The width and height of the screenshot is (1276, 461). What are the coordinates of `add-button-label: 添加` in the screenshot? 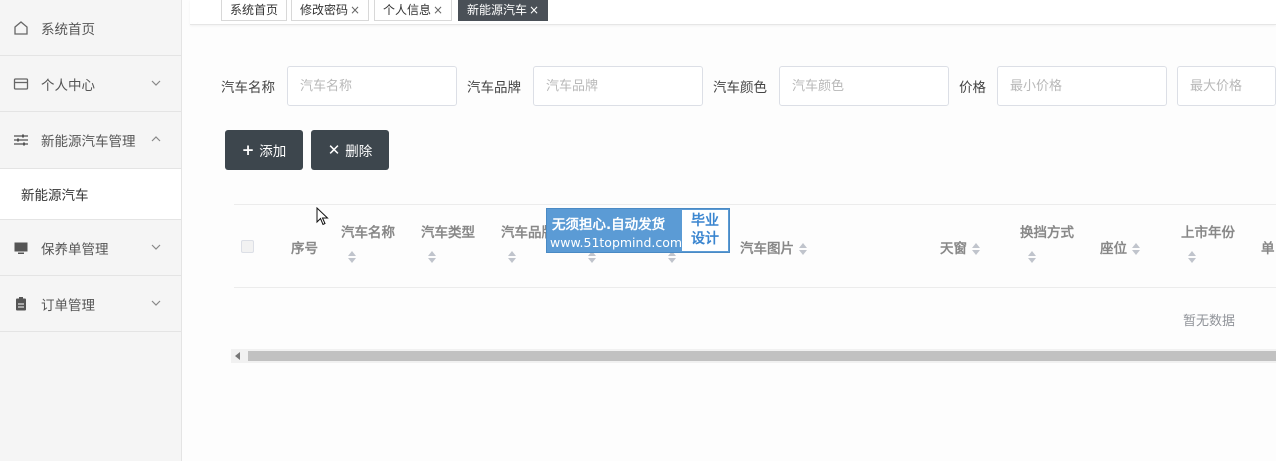 It's located at (273, 152).